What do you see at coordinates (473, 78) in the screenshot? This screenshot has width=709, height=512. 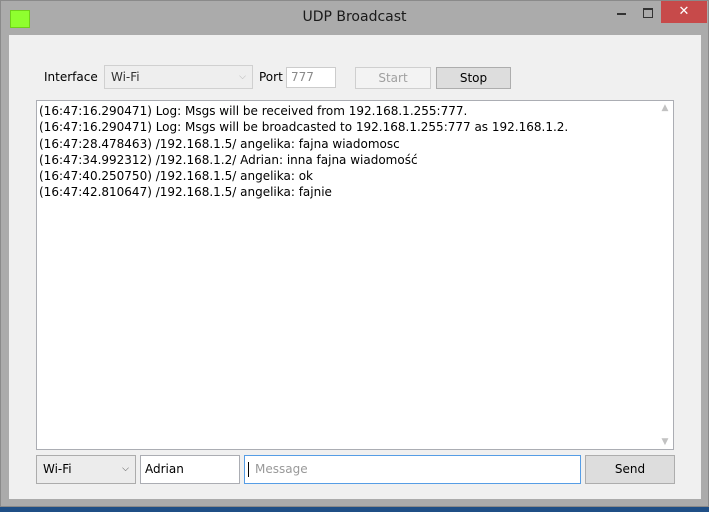 I see `stop-button: Stop` at bounding box center [473, 78].